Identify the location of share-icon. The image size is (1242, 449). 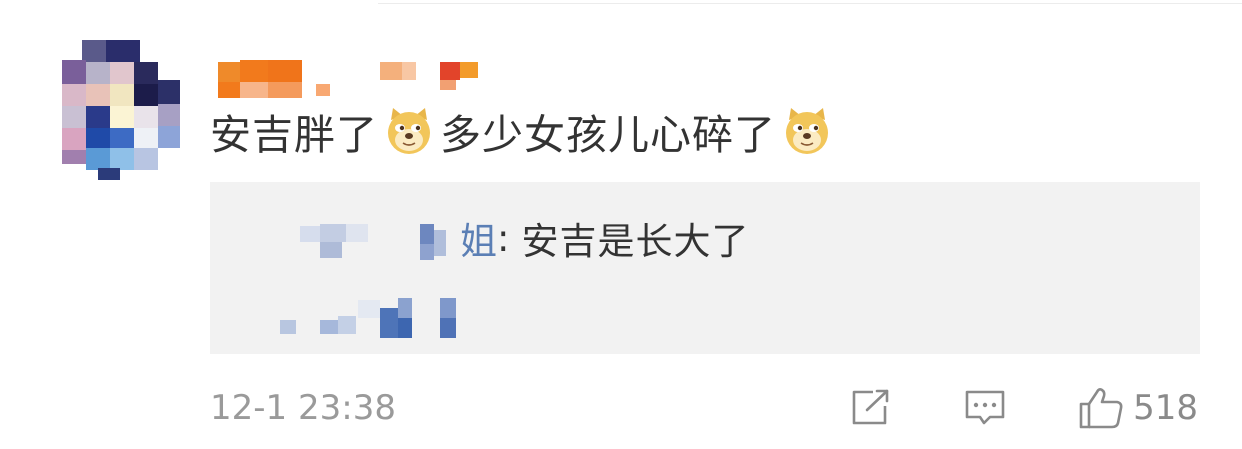
(870, 408).